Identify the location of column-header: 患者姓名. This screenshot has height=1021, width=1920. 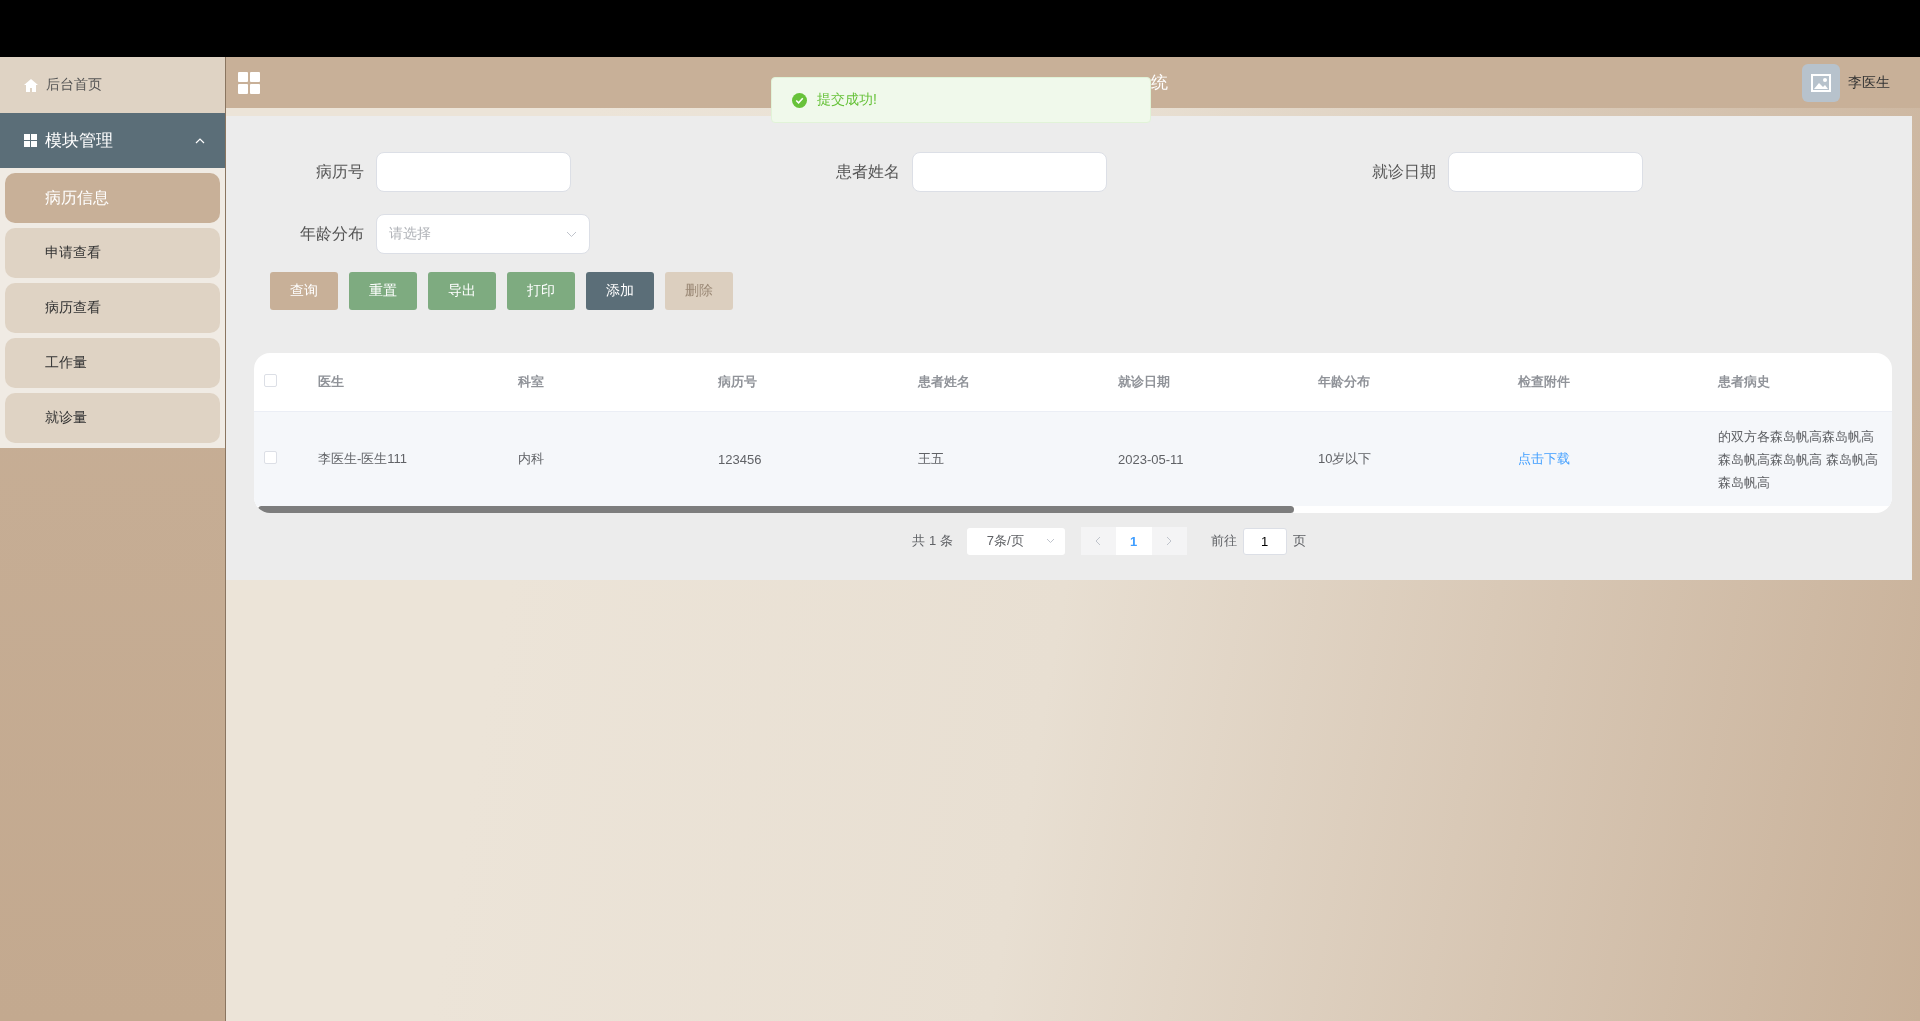
(944, 381).